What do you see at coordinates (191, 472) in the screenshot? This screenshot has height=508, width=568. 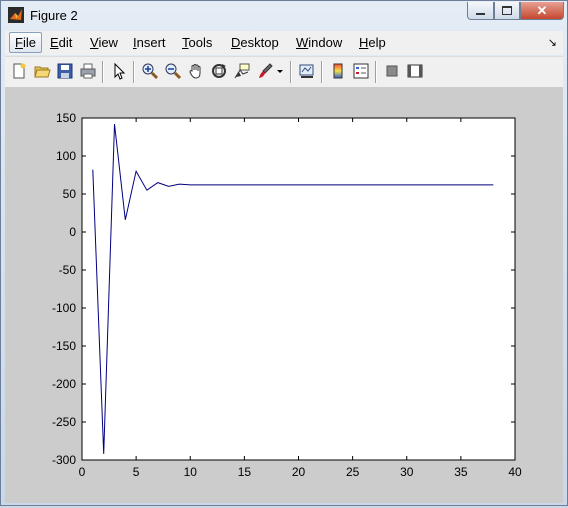 I see `x-tick-label: 10` at bounding box center [191, 472].